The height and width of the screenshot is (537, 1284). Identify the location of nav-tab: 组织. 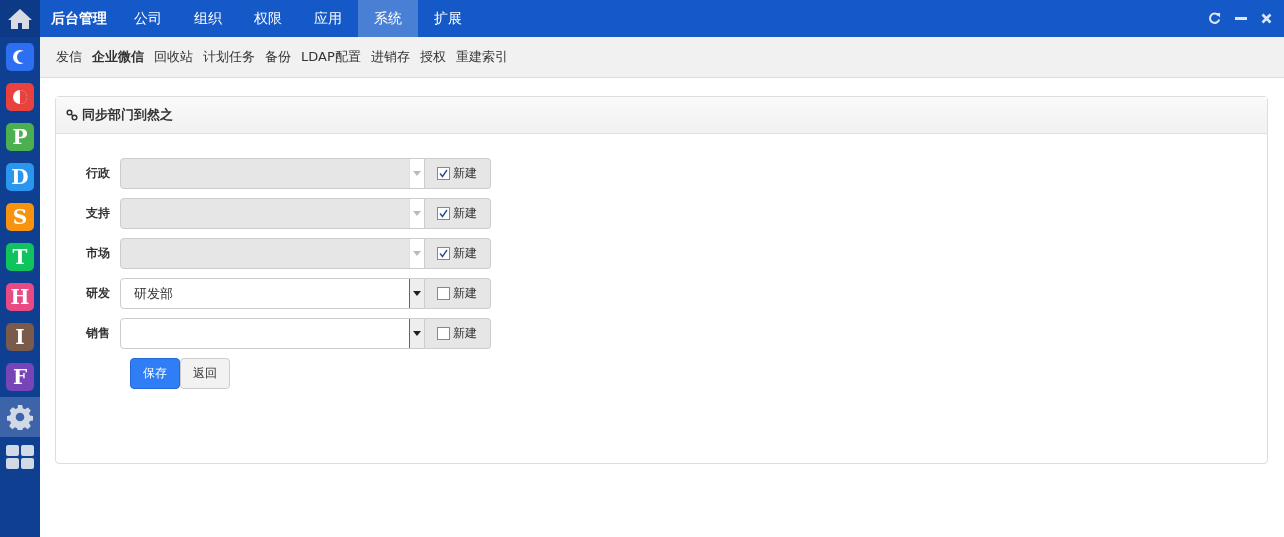
(208, 18).